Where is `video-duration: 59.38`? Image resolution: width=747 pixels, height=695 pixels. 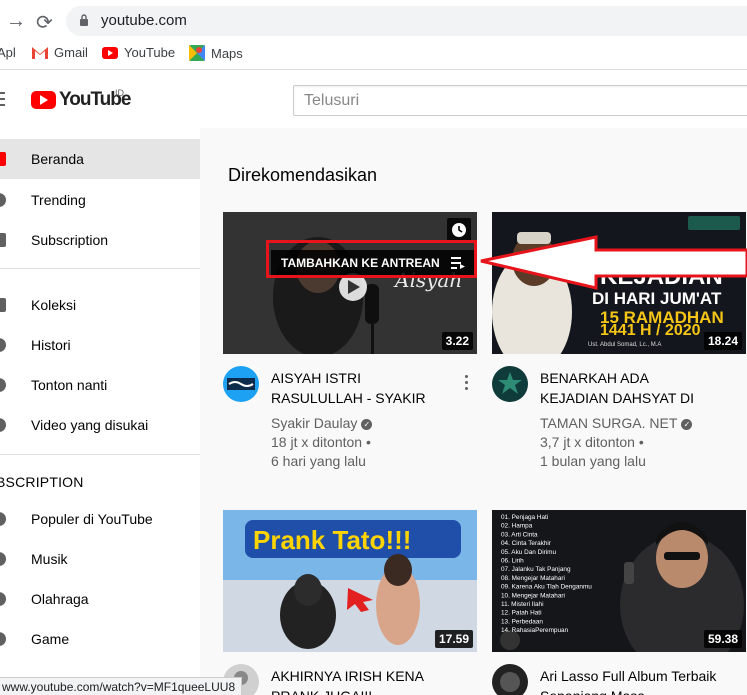 video-duration: 59.38 is located at coordinates (722, 639).